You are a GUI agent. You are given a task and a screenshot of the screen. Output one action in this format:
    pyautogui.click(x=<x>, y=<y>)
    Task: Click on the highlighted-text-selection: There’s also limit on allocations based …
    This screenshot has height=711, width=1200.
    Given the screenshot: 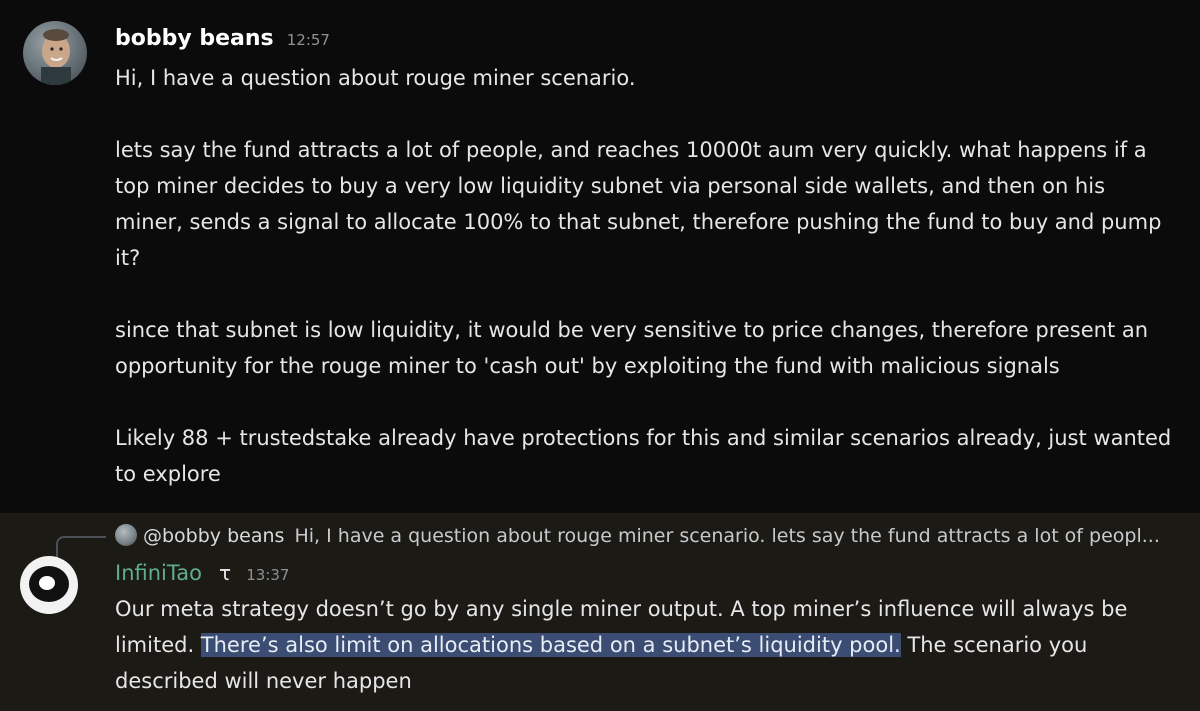 What is the action you would take?
    pyautogui.click(x=550, y=645)
    